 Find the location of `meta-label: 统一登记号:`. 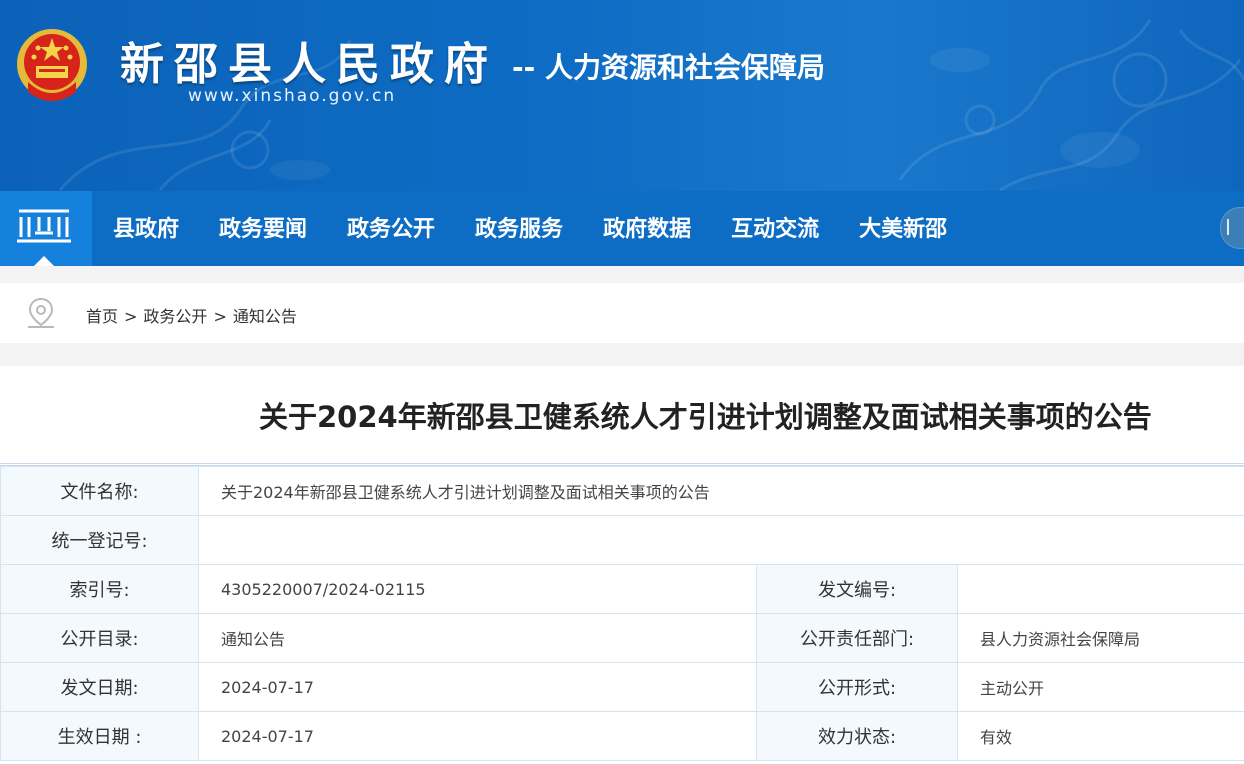

meta-label: 统一登记号: is located at coordinates (99, 540).